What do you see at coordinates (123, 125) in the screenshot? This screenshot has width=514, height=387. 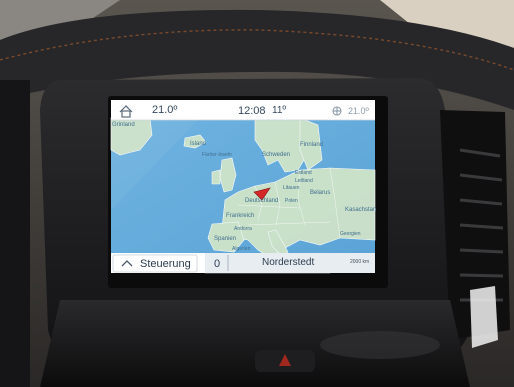 I see `map-label: Grinland` at bounding box center [123, 125].